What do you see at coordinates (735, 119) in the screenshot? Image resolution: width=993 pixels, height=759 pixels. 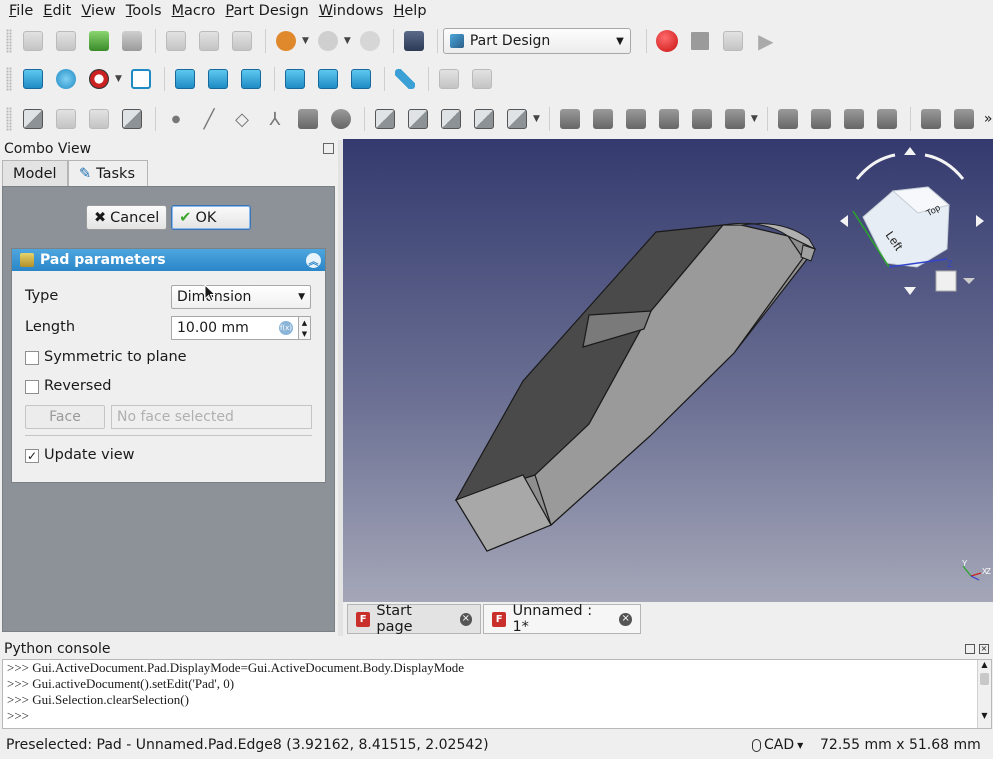 I see `subtractive-primitive-button` at bounding box center [735, 119].